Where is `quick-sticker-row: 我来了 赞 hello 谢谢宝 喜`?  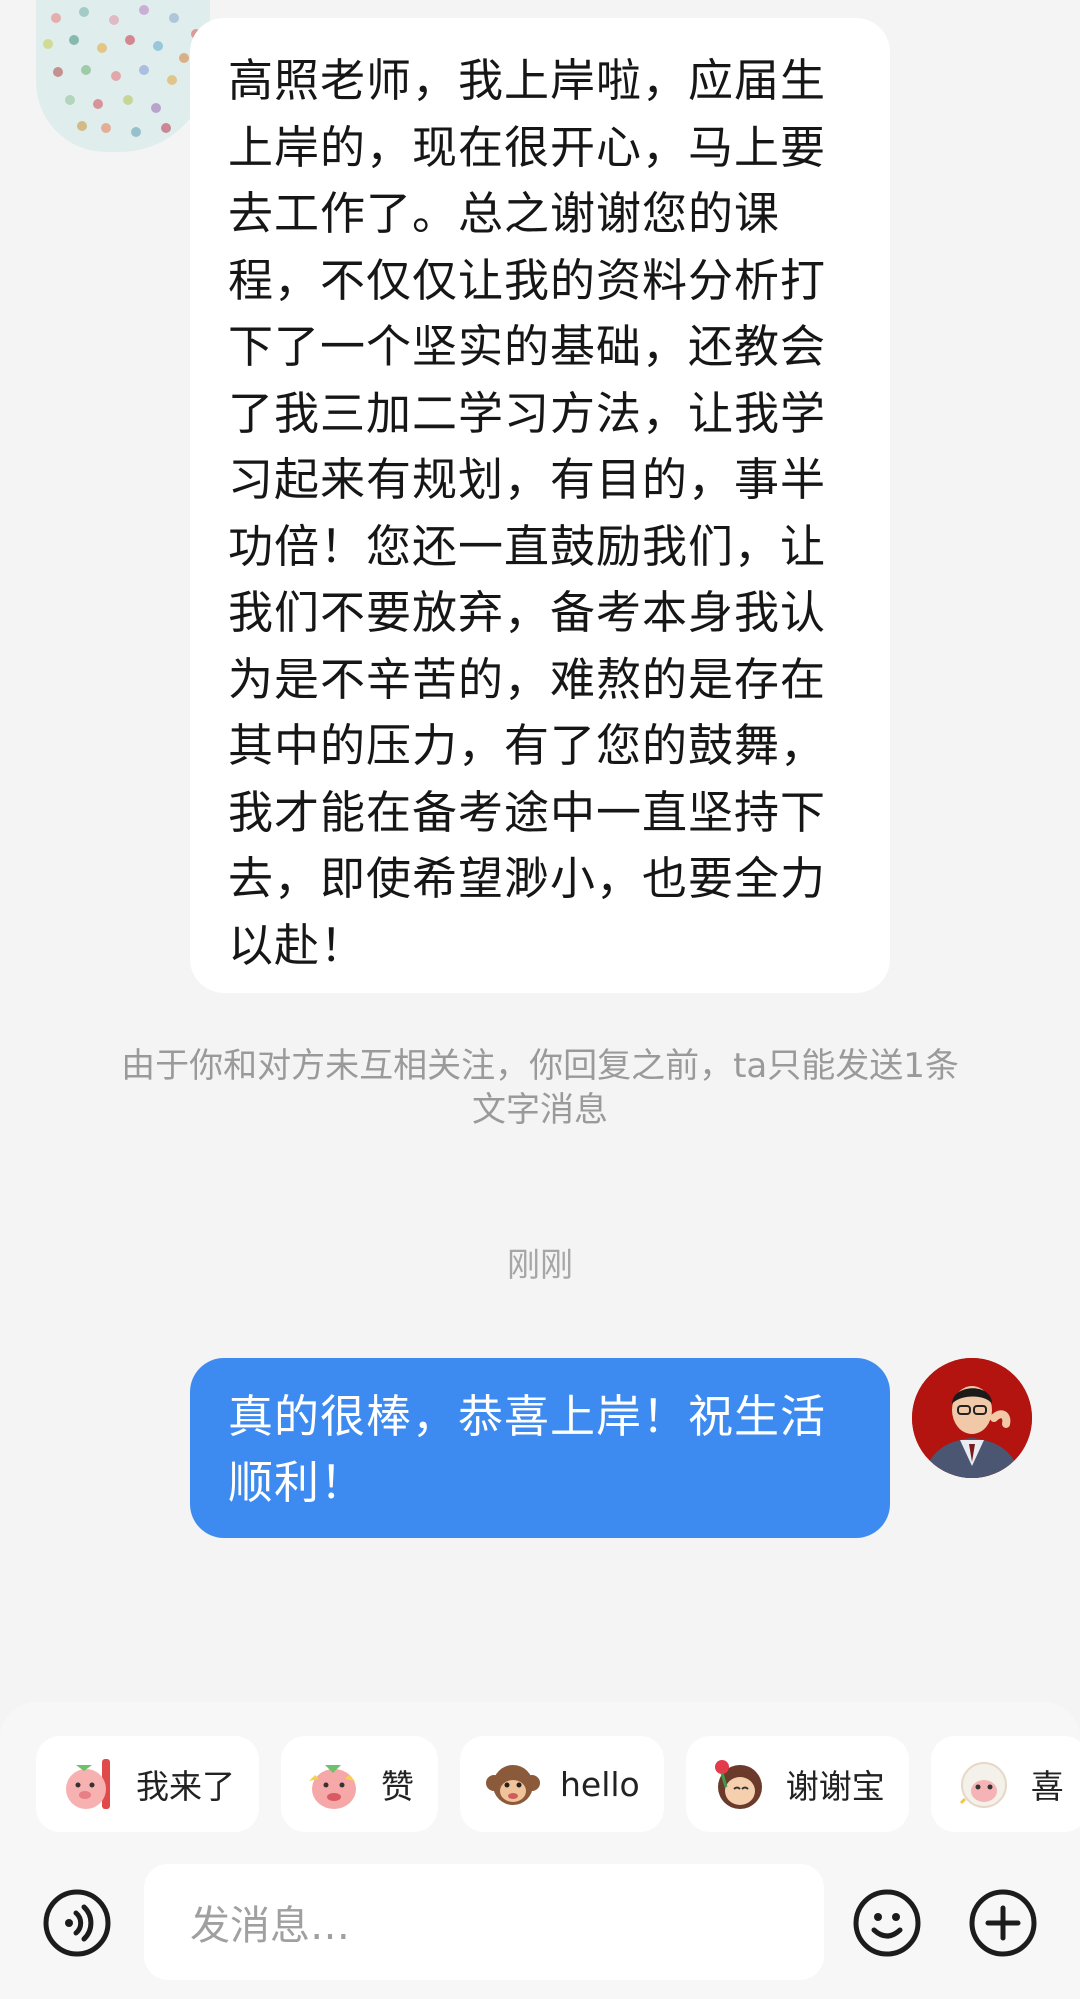
quick-sticker-row: 我来了 赞 hello 谢谢宝 喜 is located at coordinates (558, 1784).